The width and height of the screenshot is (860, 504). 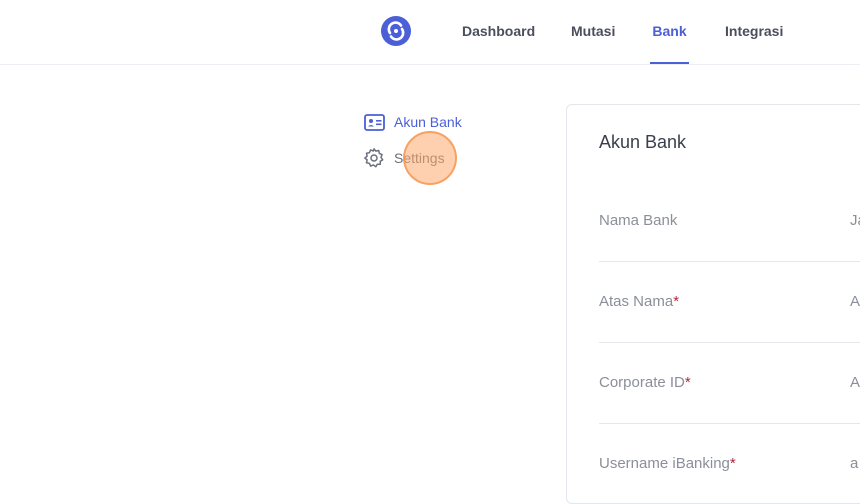 I want to click on field-value-corporate-id: A, so click(x=855, y=382).